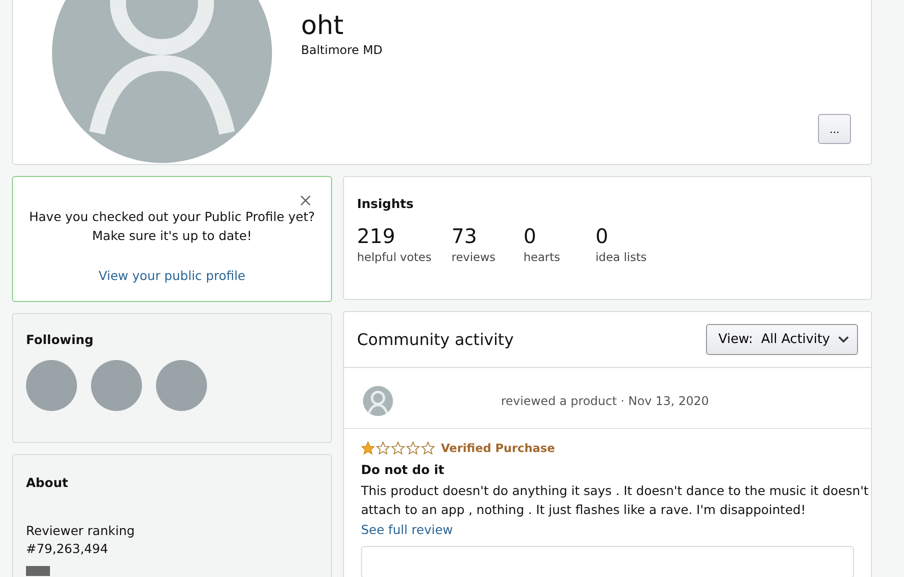 The width and height of the screenshot is (904, 577). I want to click on verified-purchase-label: Verified Purchase, so click(498, 448).